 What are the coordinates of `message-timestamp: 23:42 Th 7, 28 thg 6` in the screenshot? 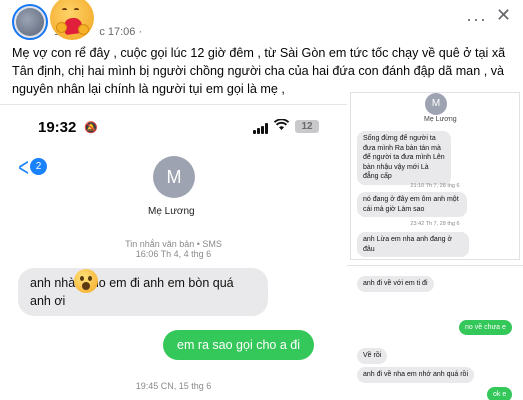 It's located at (435, 224).